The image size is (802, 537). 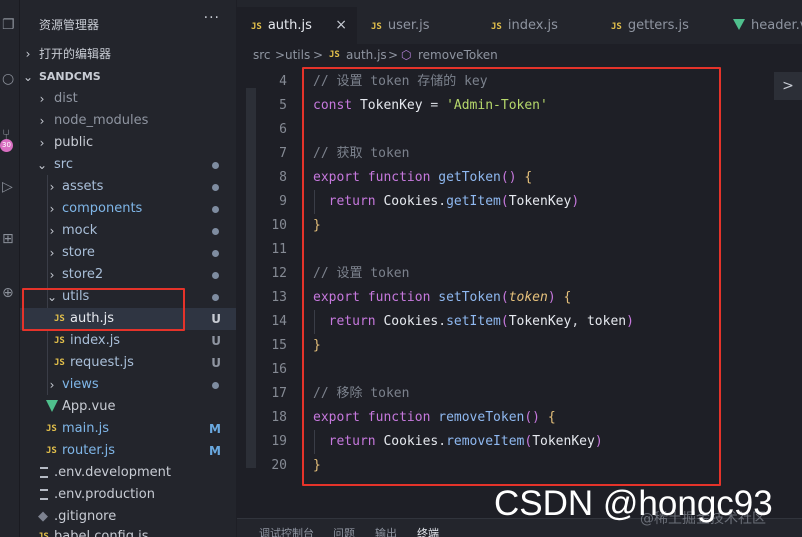 I want to click on more-actions-icon: ···, so click(x=212, y=18).